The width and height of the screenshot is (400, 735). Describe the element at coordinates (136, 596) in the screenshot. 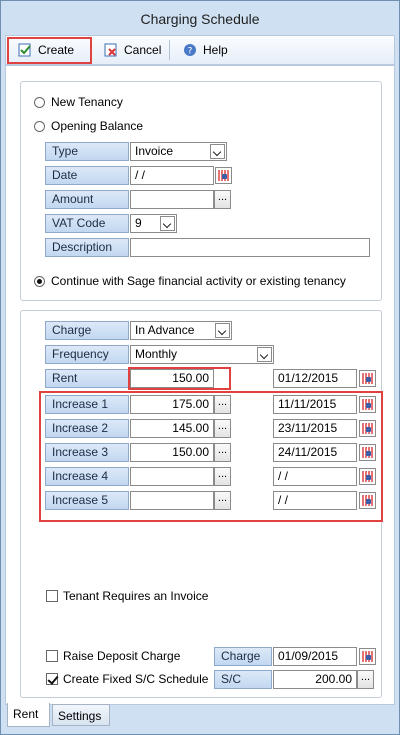

I see `tenant-invoice-label: Tenant Requires an Invoice` at that location.